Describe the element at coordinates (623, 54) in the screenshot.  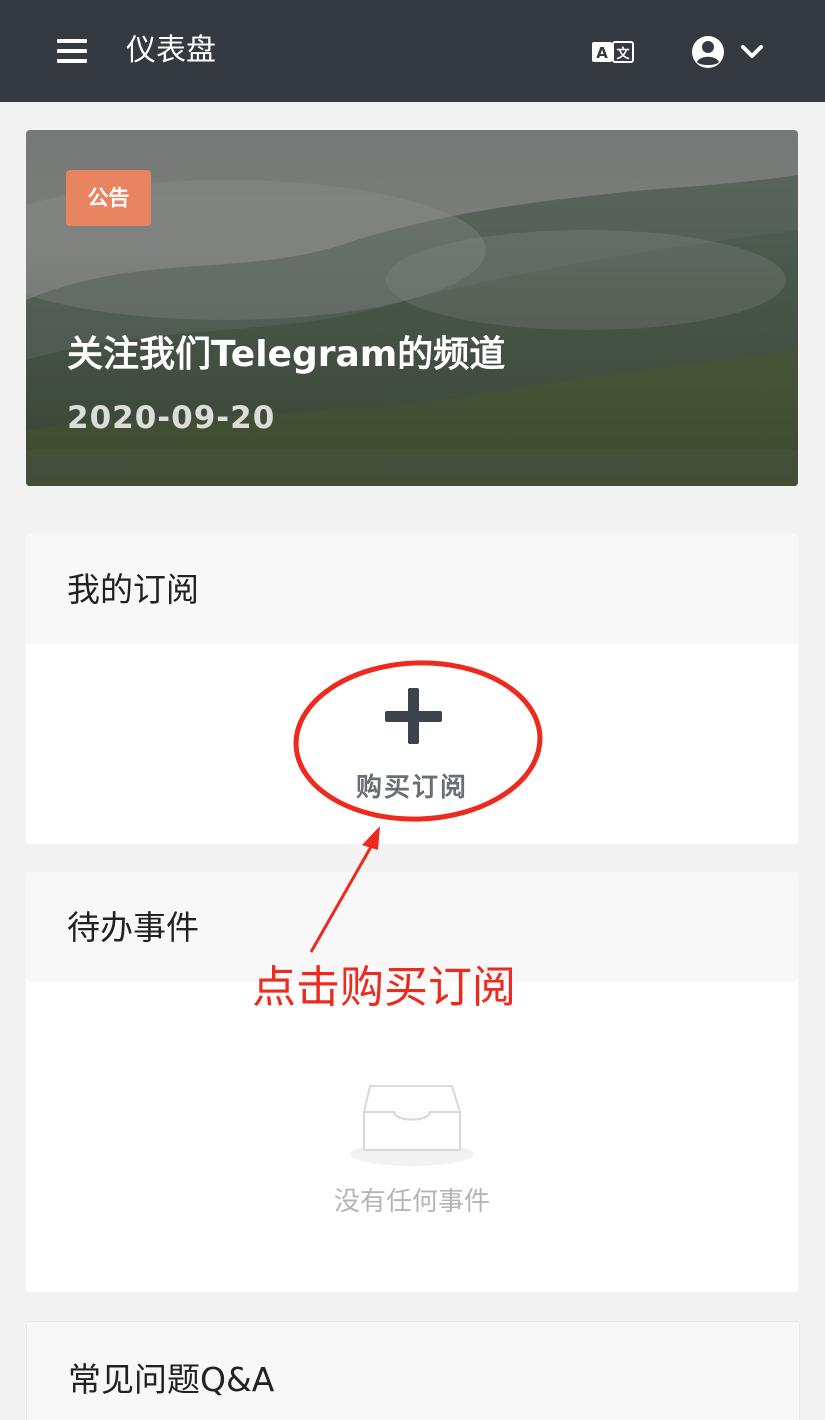
I see `svg-text: 文` at that location.